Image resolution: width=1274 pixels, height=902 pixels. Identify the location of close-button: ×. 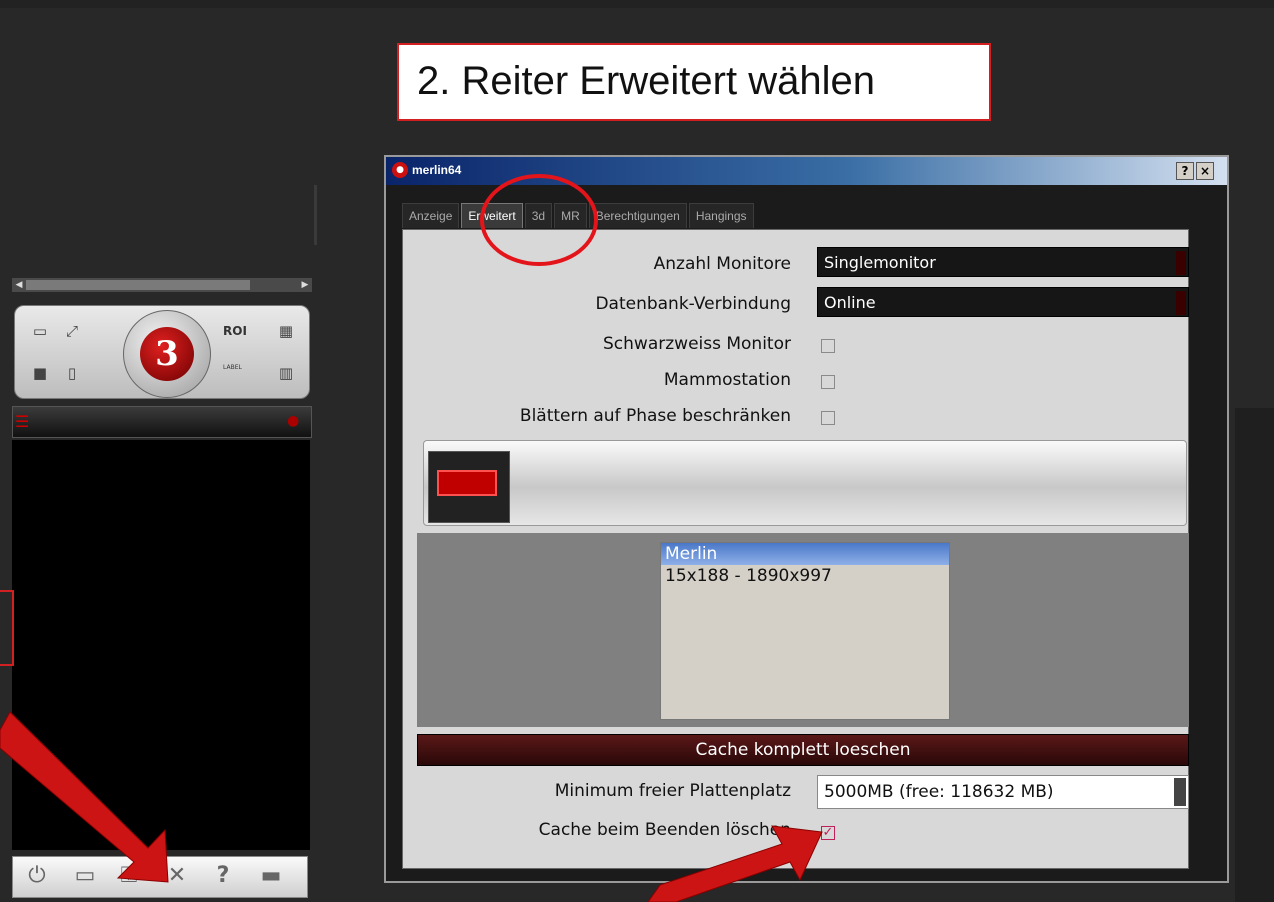
(1205, 171).